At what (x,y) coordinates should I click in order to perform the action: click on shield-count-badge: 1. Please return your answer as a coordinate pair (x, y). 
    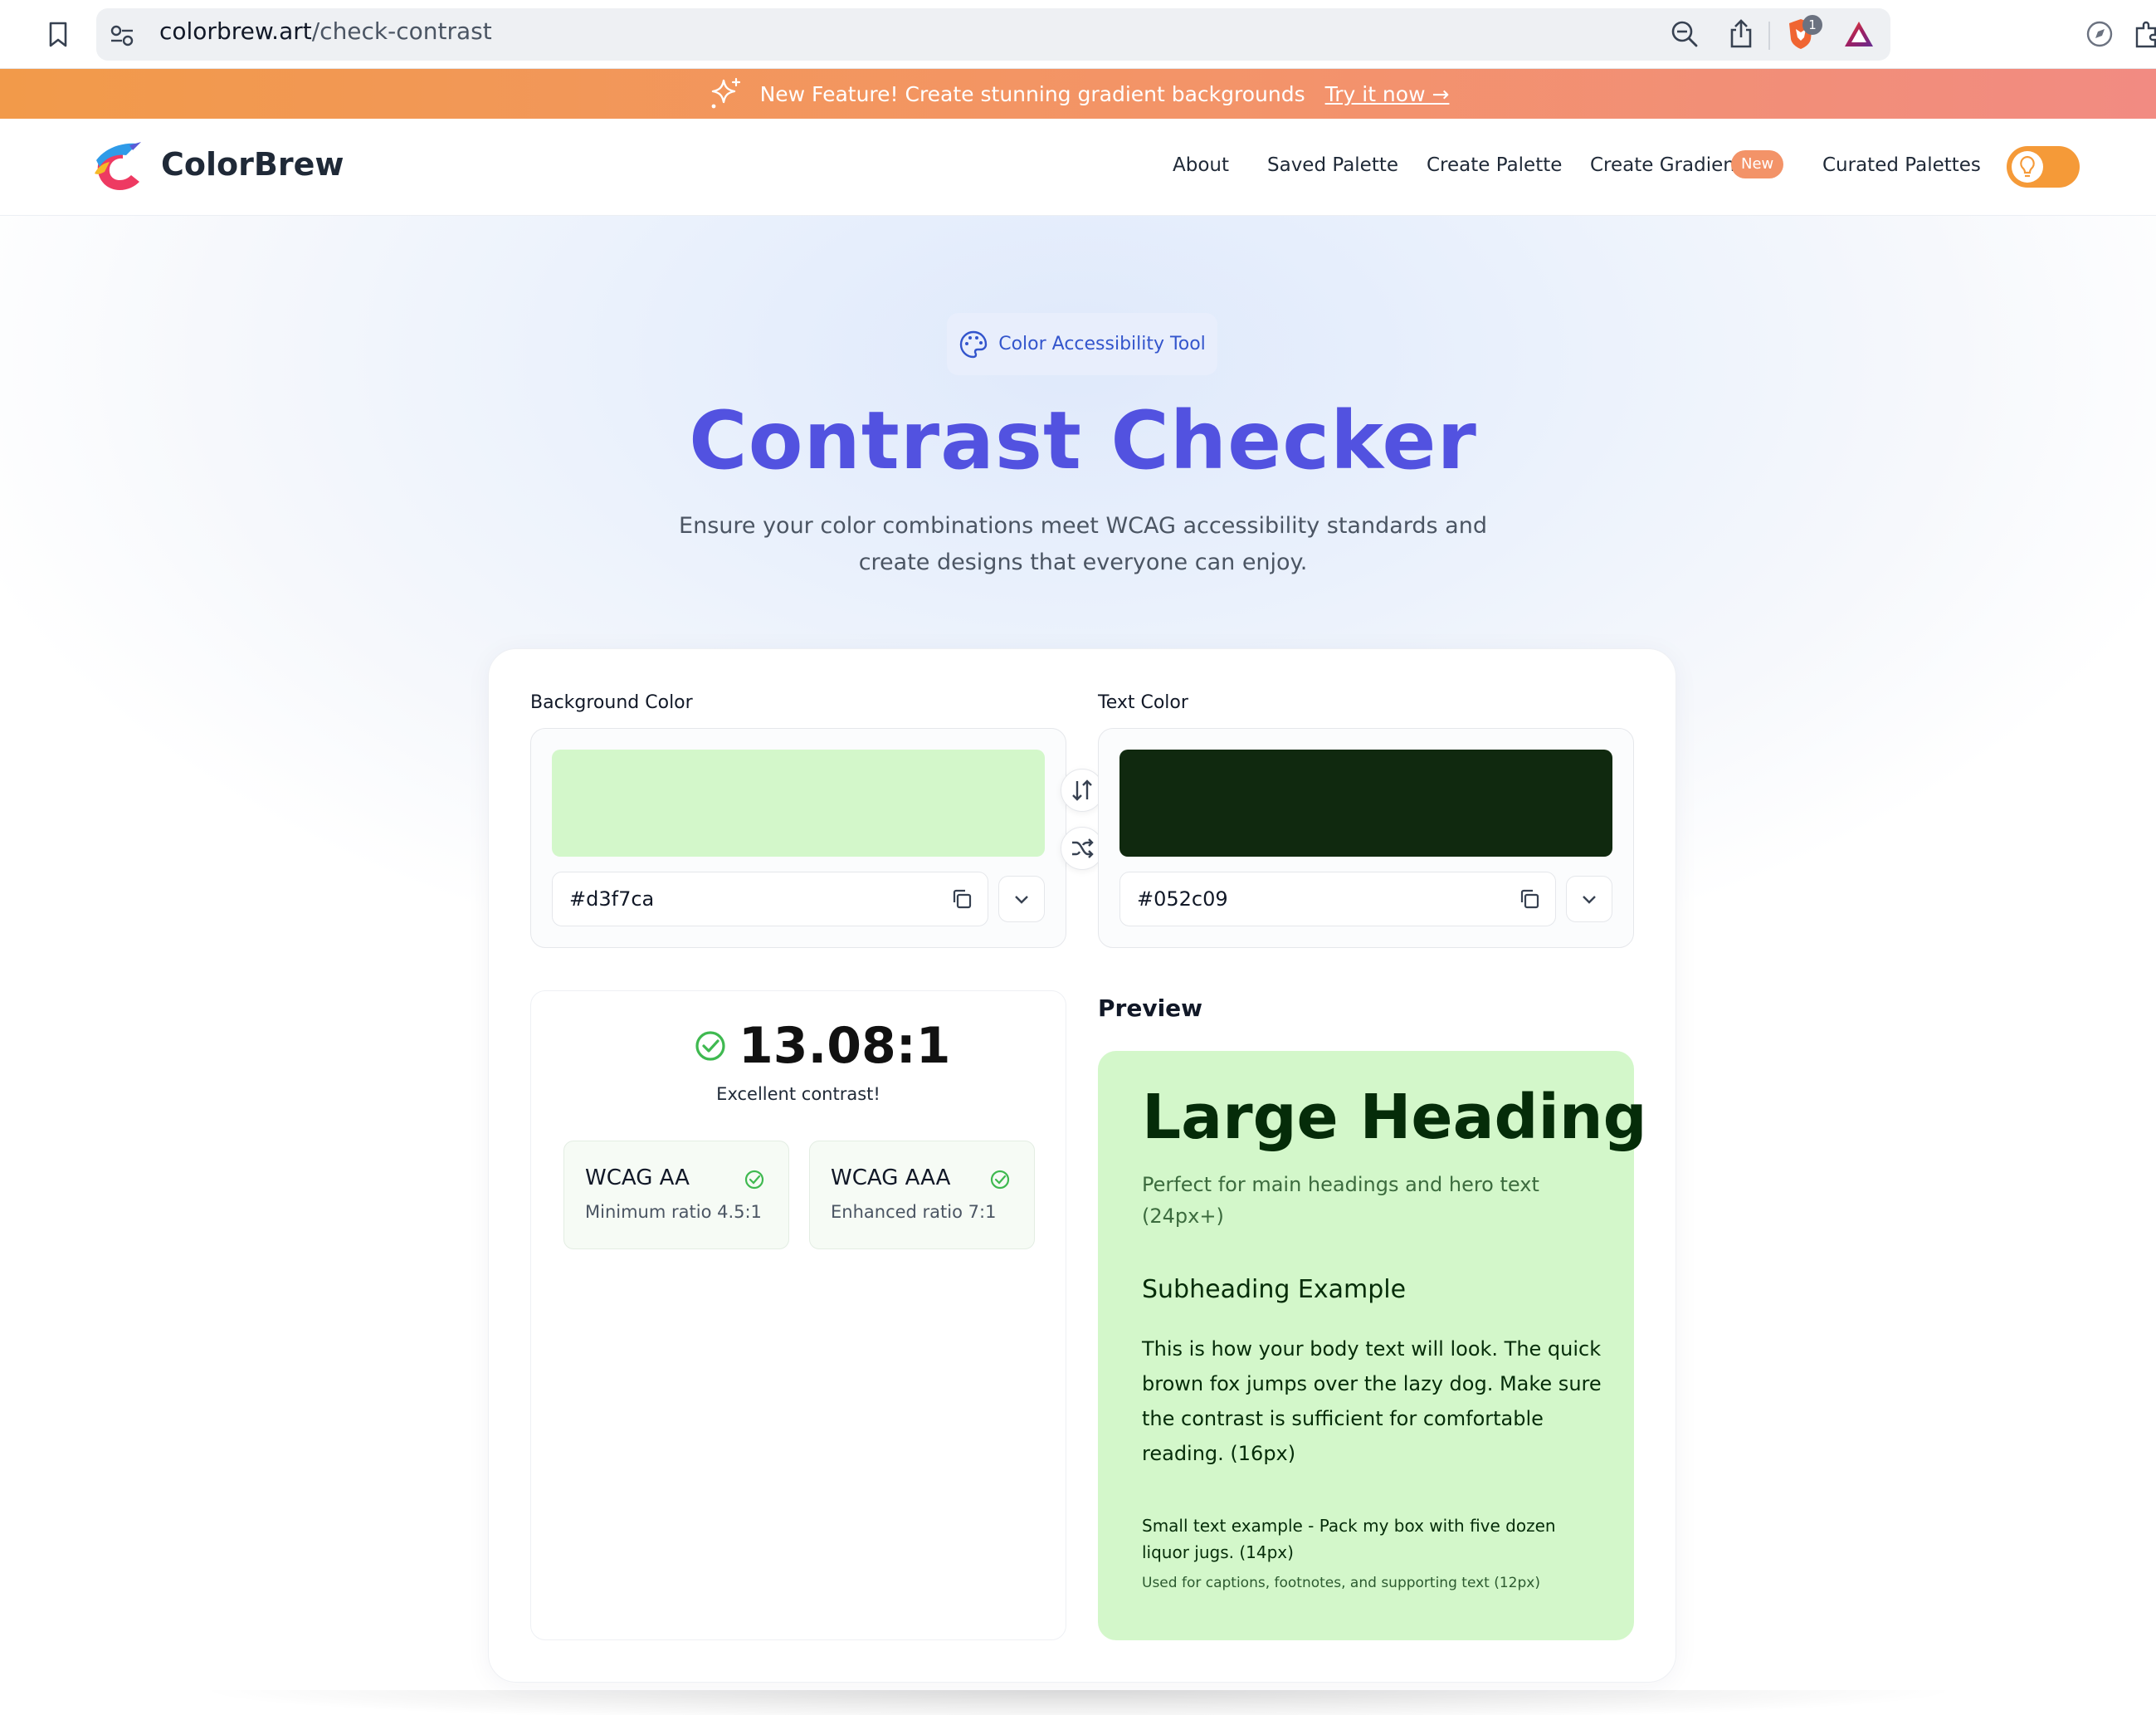
    Looking at the image, I should click on (1812, 25).